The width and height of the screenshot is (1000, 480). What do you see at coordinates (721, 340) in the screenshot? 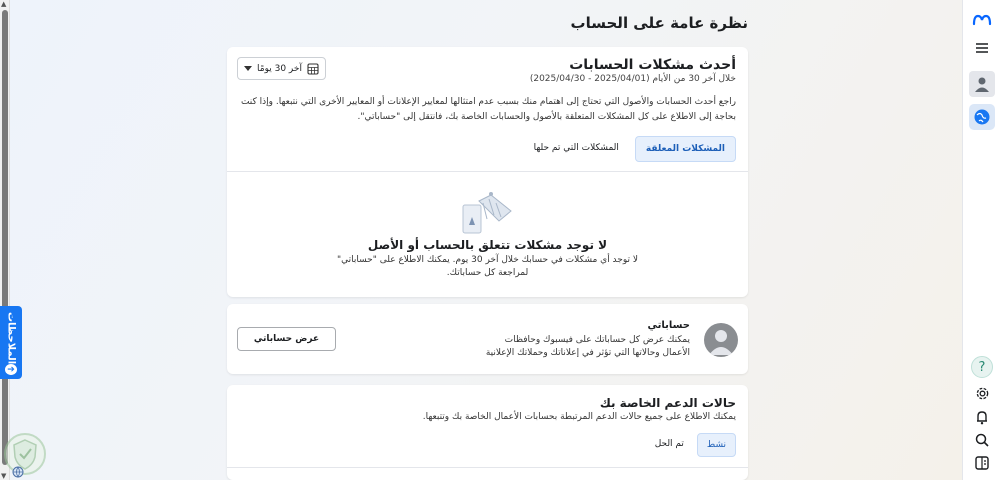
I see `default-avatar-icon` at bounding box center [721, 340].